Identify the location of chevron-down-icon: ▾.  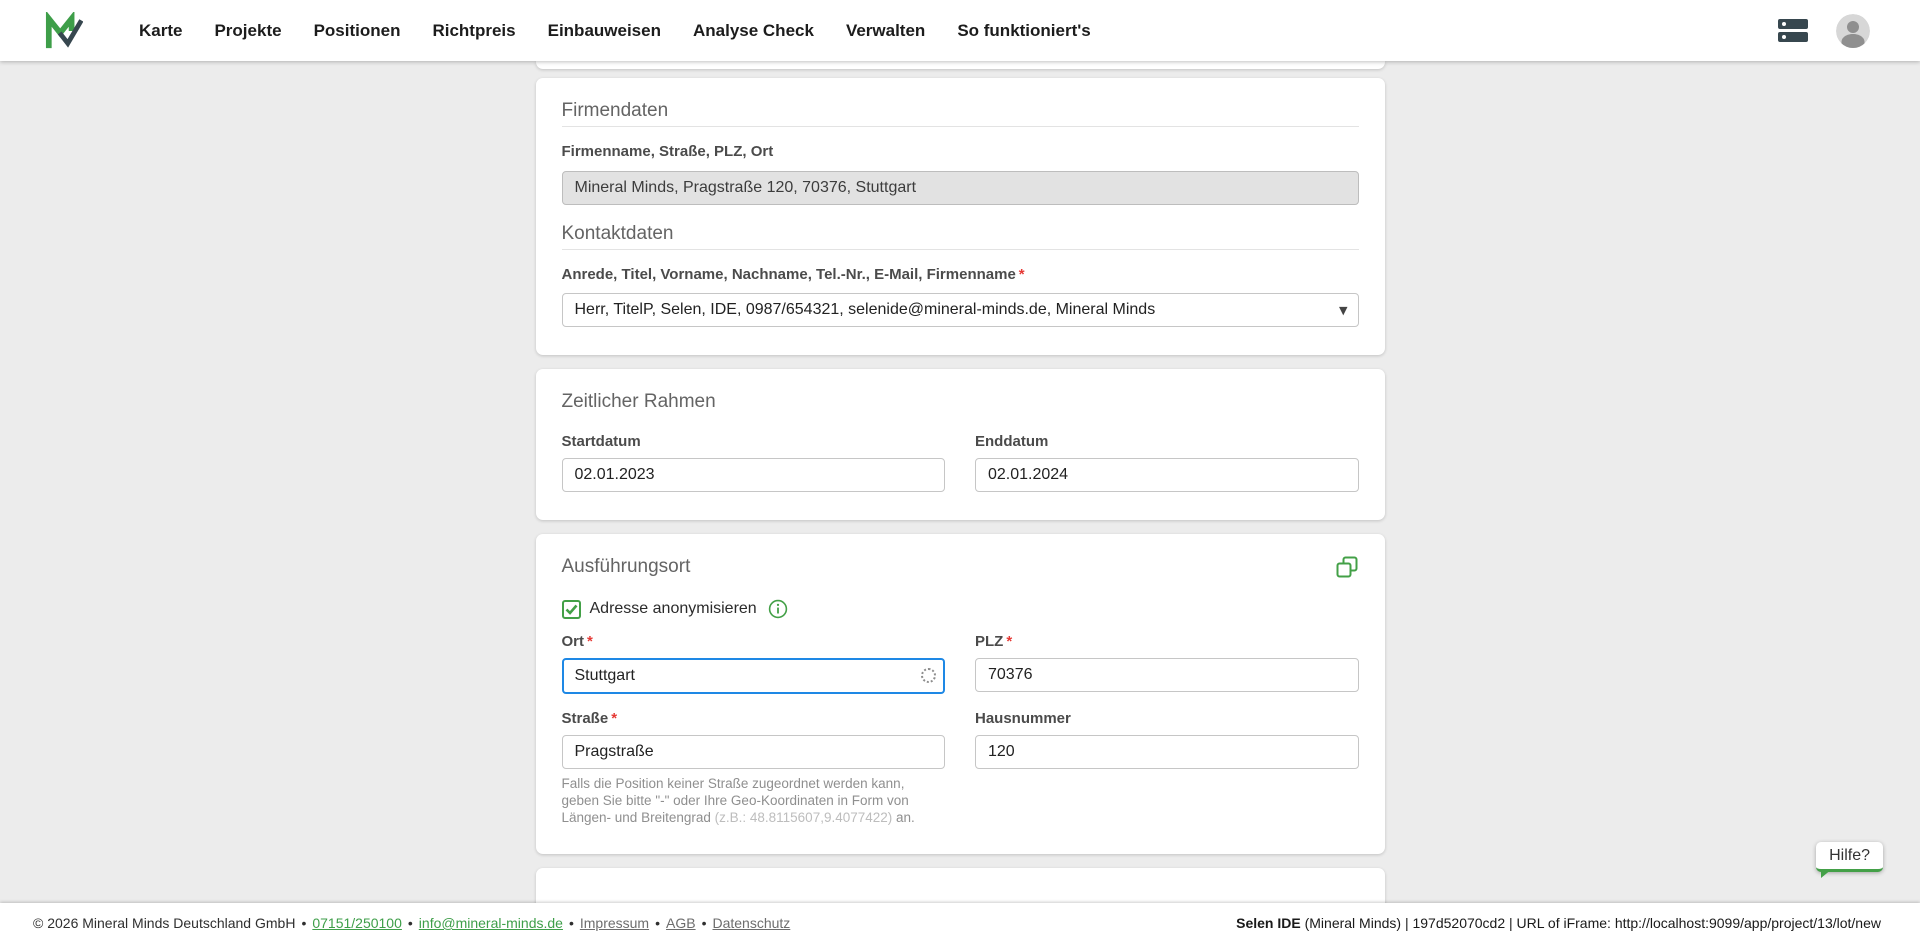
(1343, 310).